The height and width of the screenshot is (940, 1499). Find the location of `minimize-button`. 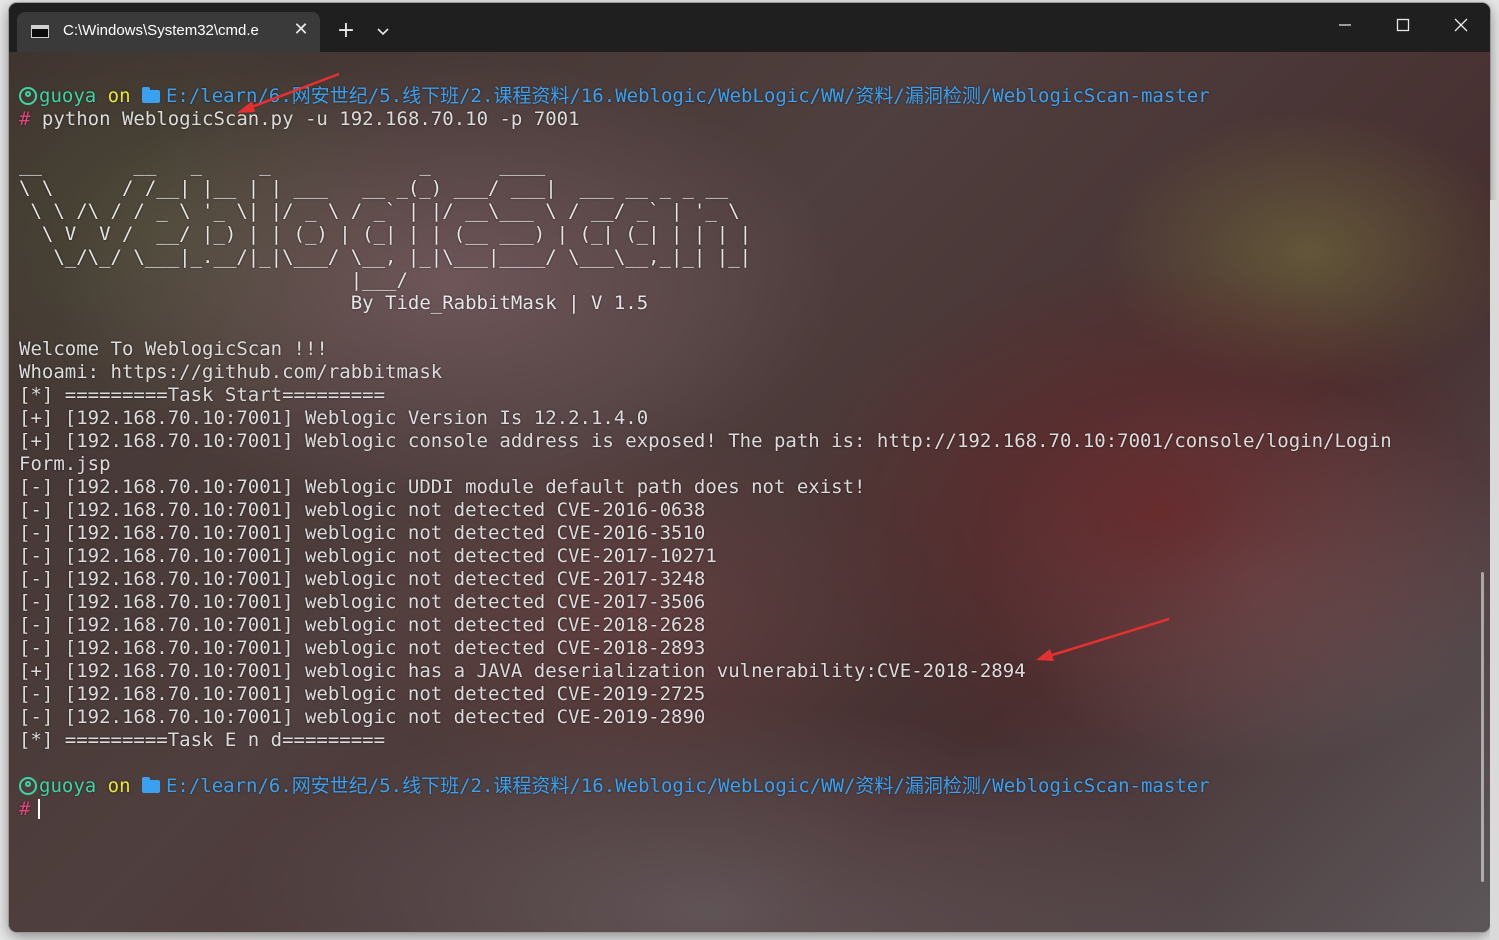

minimize-button is located at coordinates (1345, 23).